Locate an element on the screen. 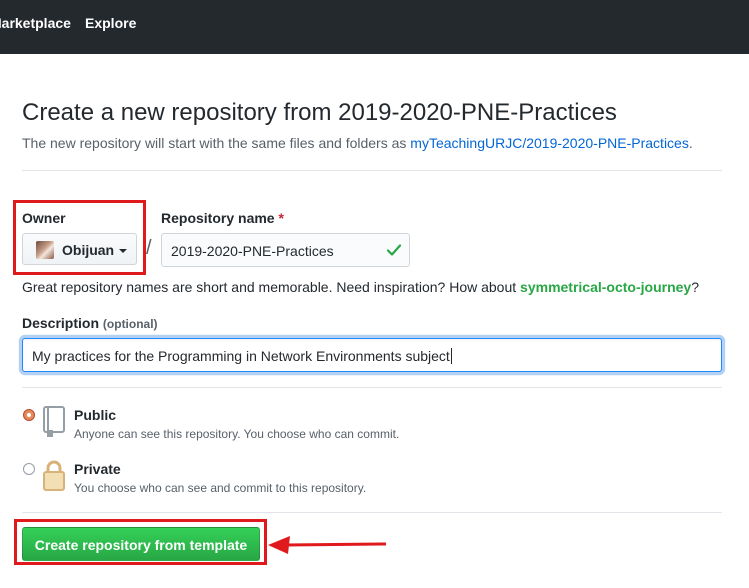  arrow-annotation-icon is located at coordinates (327, 545).